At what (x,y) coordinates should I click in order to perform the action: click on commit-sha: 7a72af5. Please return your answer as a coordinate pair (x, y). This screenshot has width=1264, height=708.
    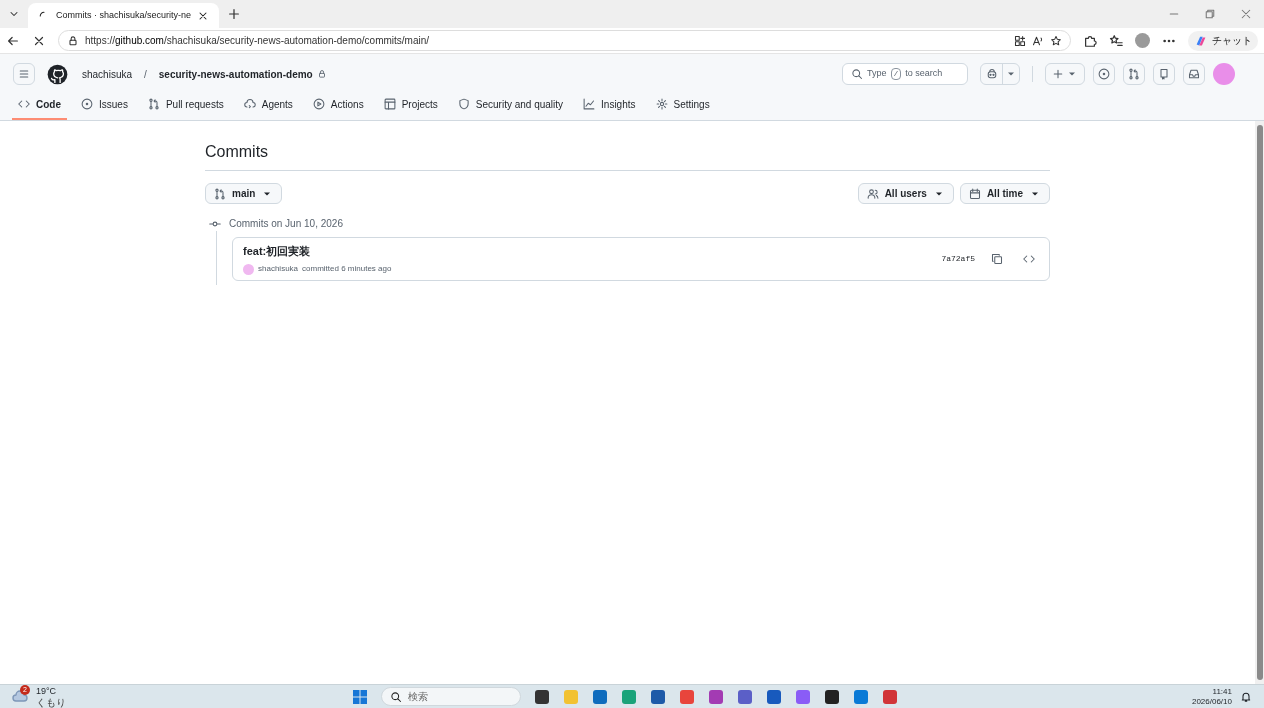
    Looking at the image, I should click on (958, 259).